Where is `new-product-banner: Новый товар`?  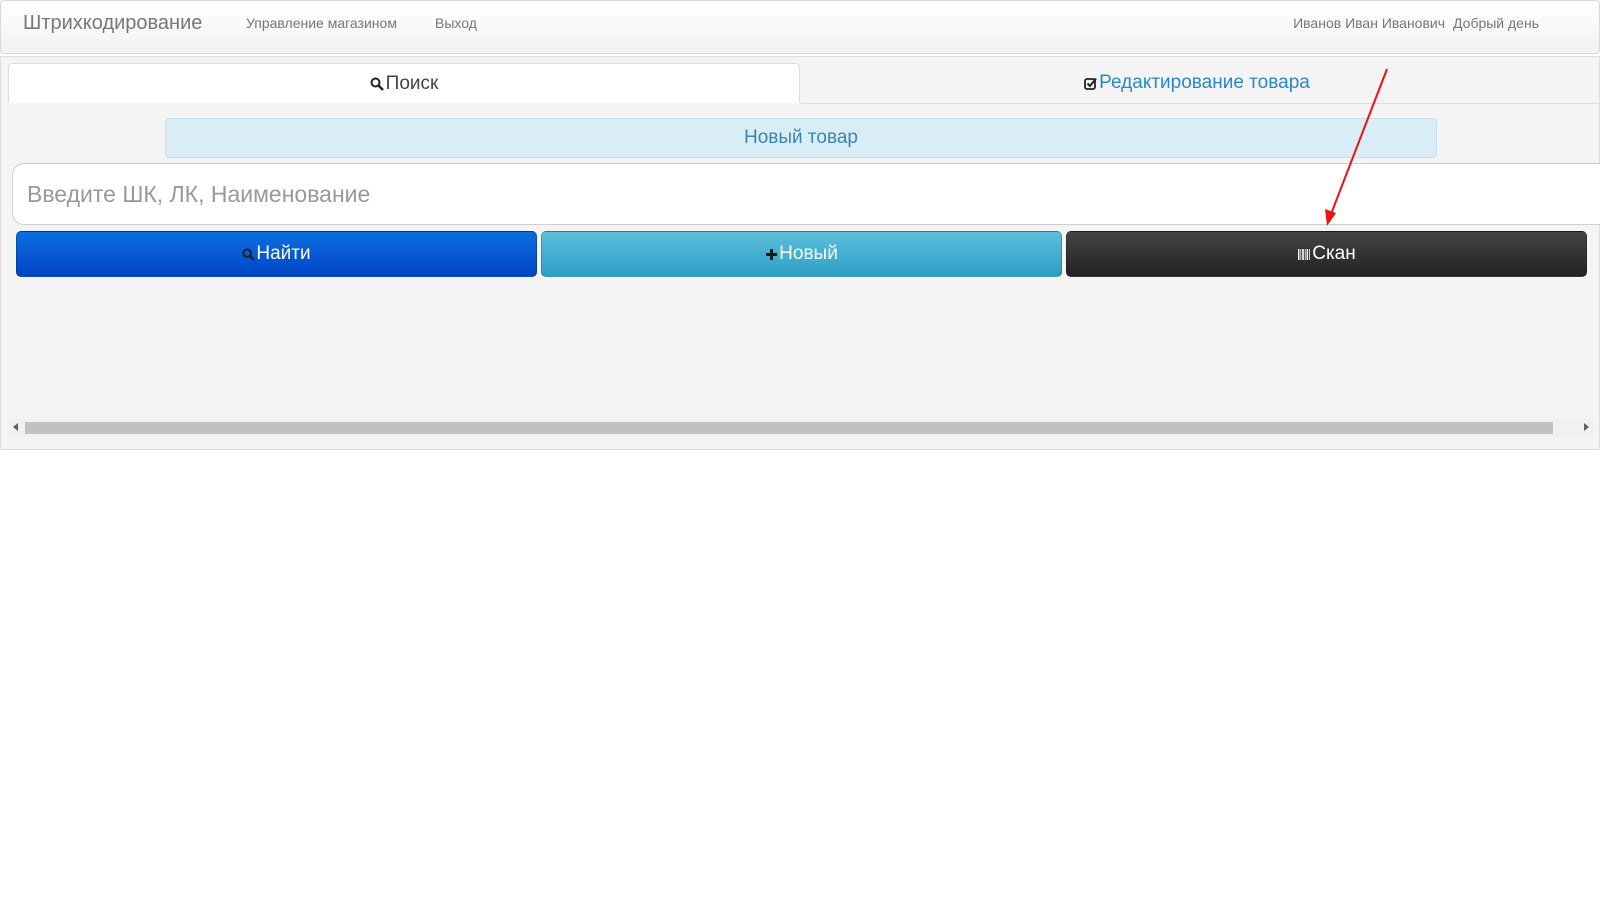
new-product-banner: Новый товар is located at coordinates (801, 138).